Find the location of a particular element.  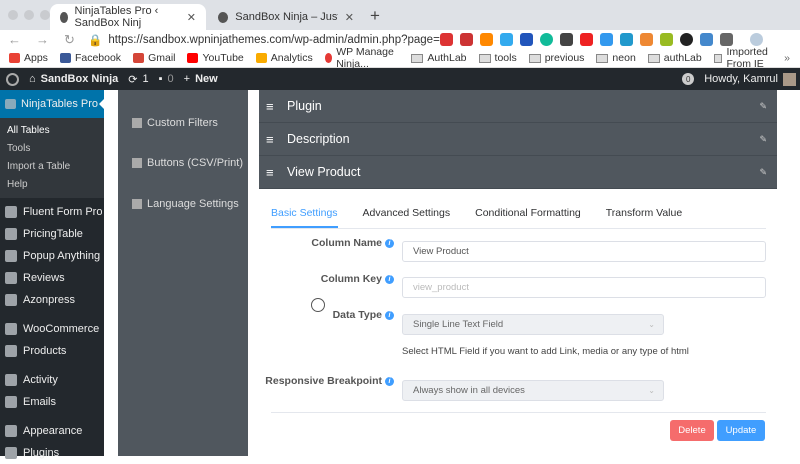

column-row: ≡ Plugin ✎ is located at coordinates (518, 106).